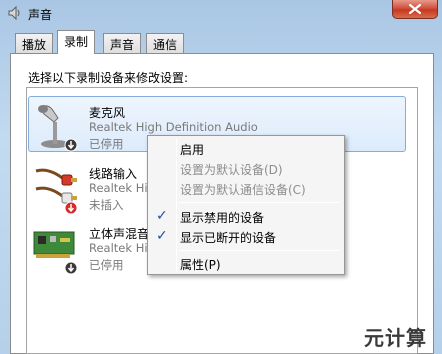 The width and height of the screenshot is (442, 354). I want to click on instruction-text: 选择以下录制设备来修改设置:, so click(108, 78).